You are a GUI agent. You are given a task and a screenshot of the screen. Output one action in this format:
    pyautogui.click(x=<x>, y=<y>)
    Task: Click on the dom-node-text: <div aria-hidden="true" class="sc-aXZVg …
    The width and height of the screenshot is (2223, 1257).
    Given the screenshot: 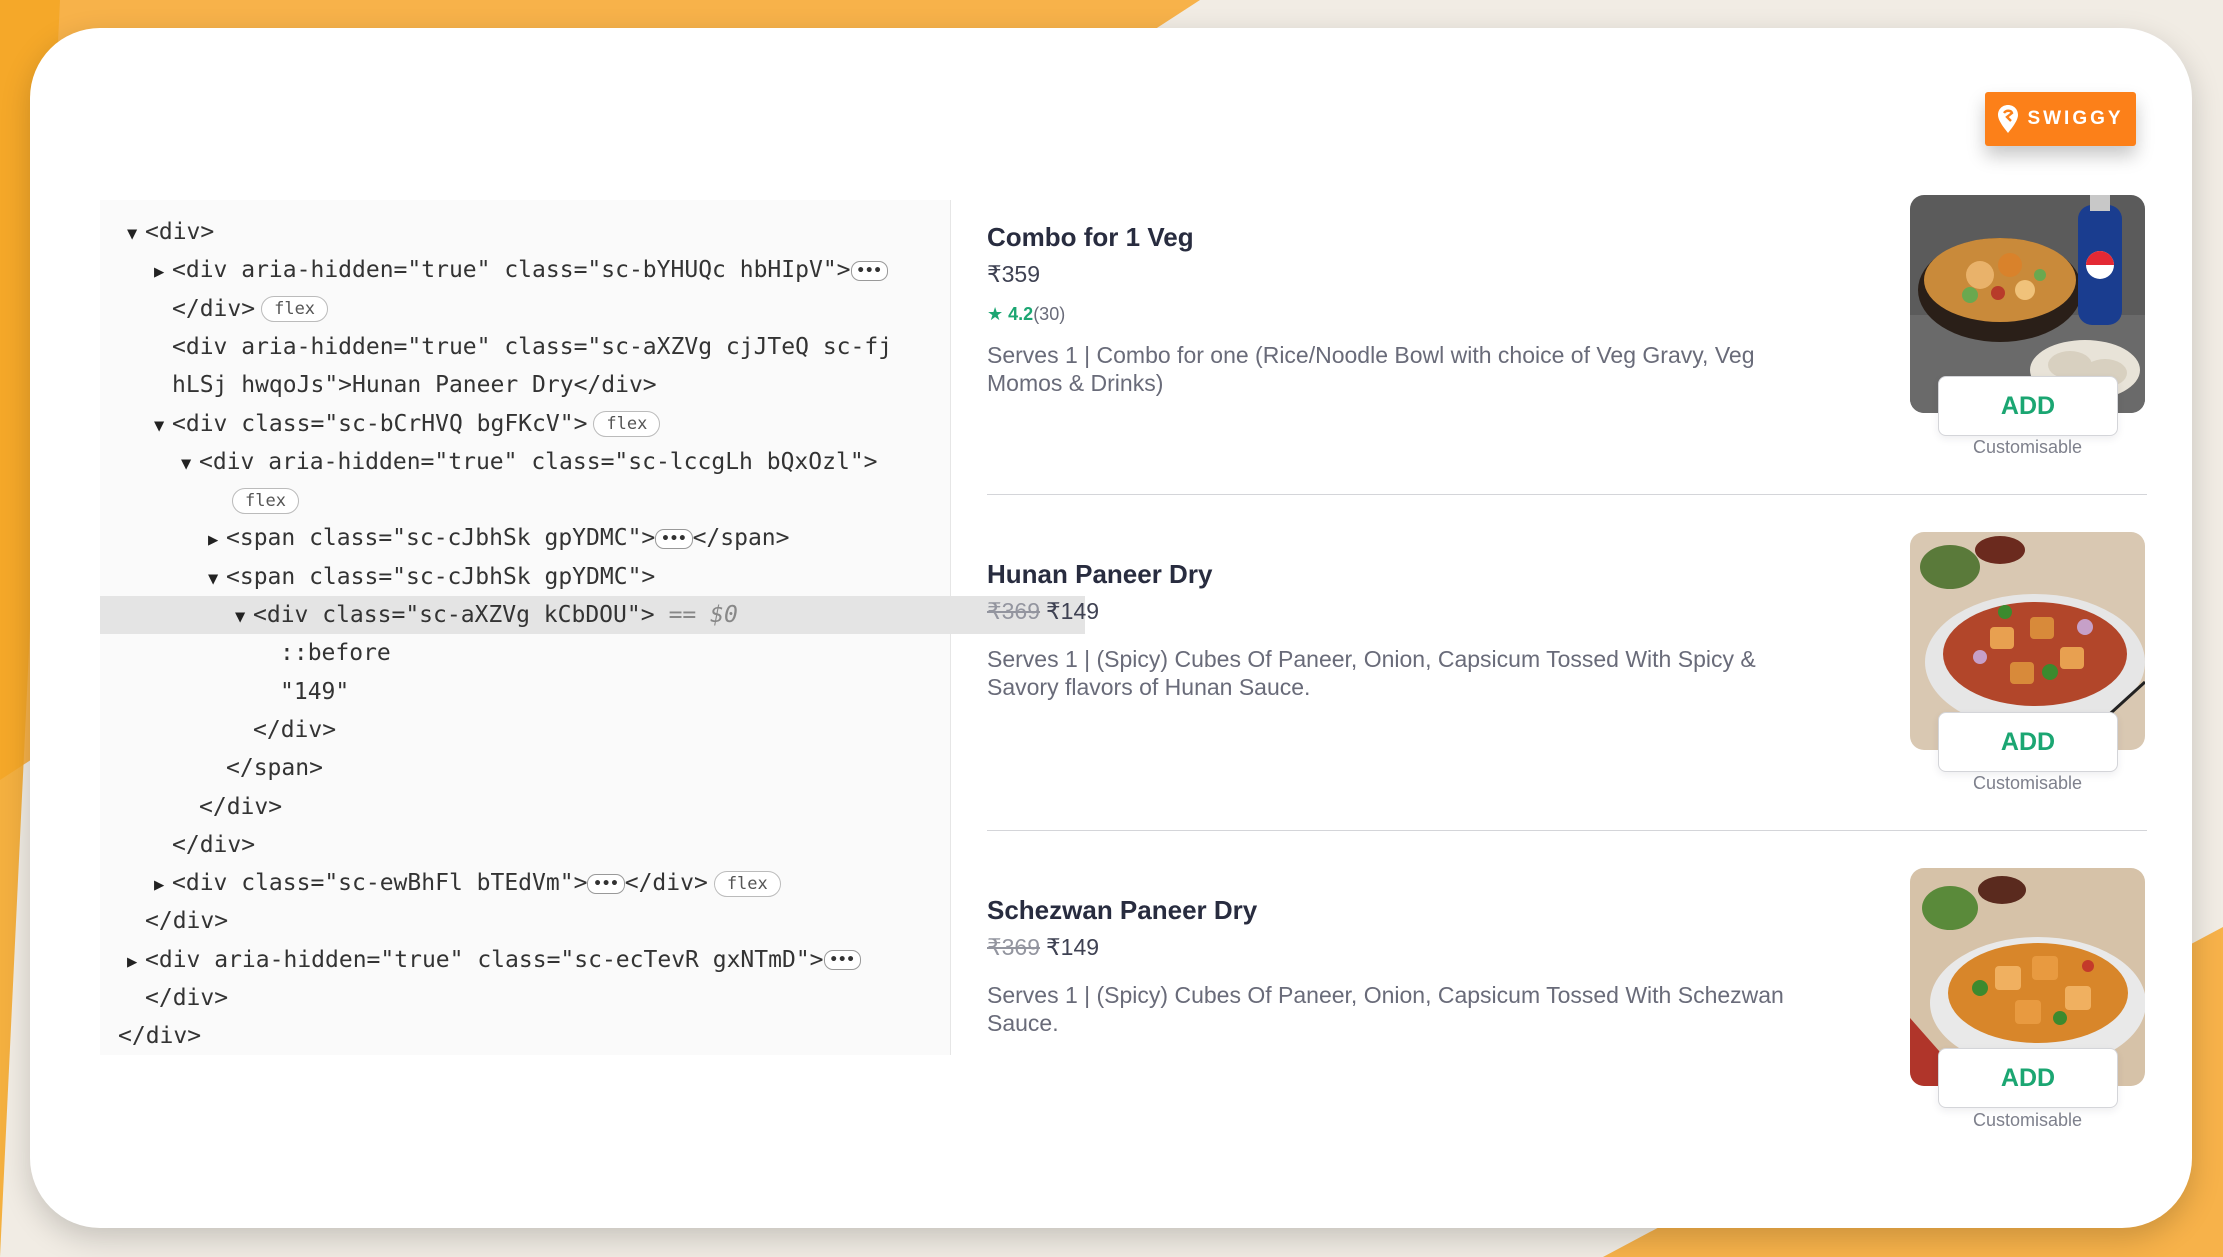 What is the action you would take?
    pyautogui.click(x=532, y=346)
    